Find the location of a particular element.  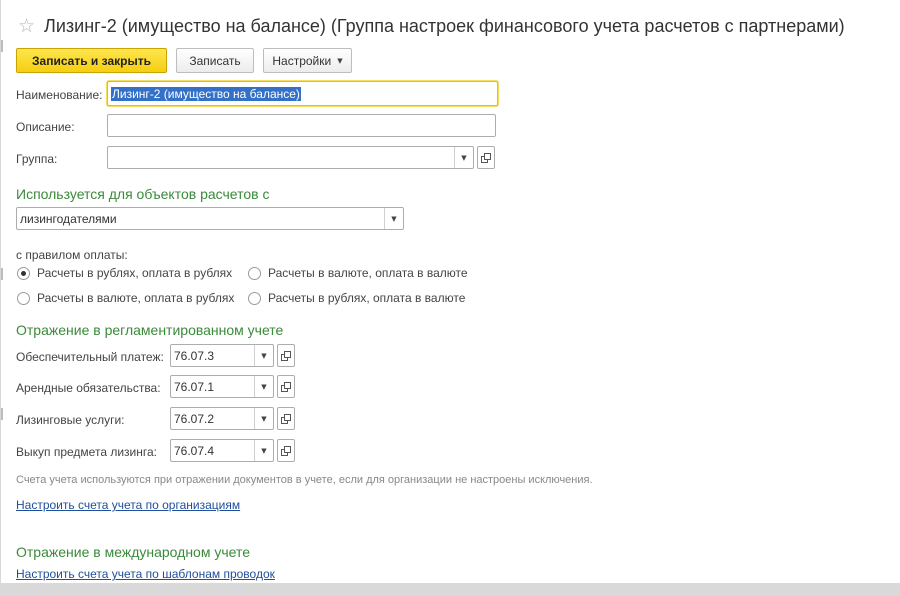

save-button: Записать is located at coordinates (215, 60).